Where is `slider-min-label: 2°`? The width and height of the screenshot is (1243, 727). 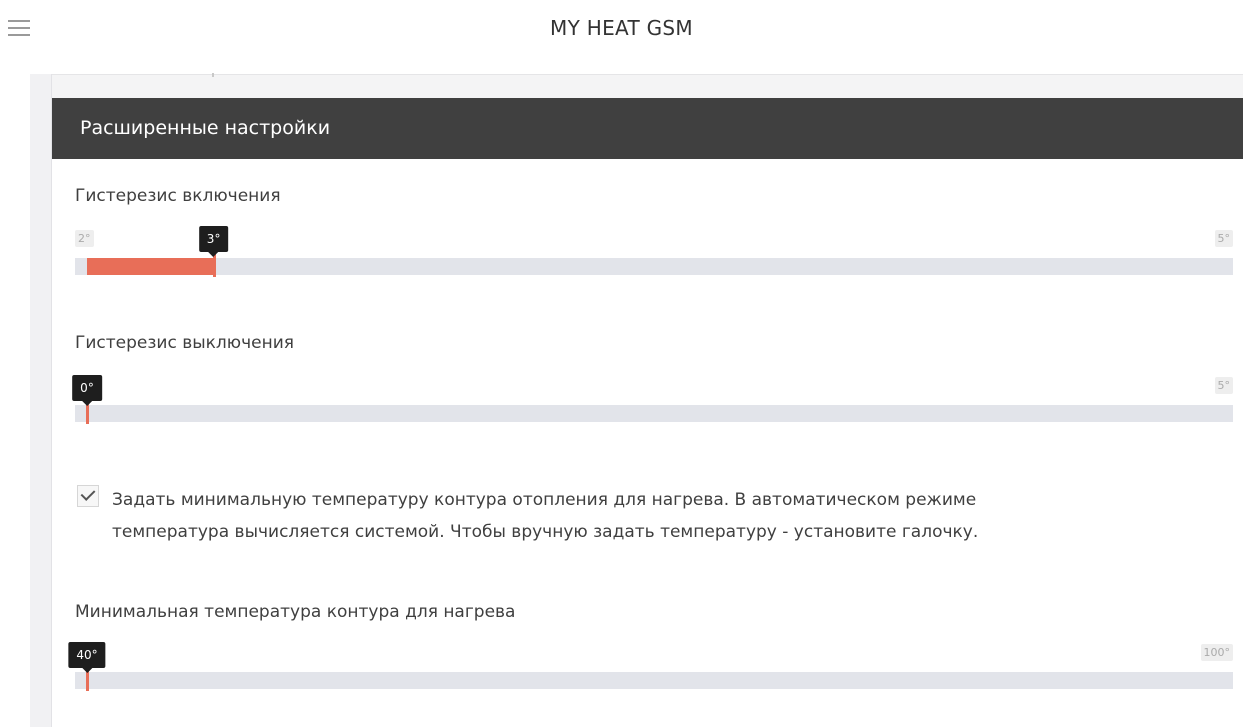 slider-min-label: 2° is located at coordinates (84, 238).